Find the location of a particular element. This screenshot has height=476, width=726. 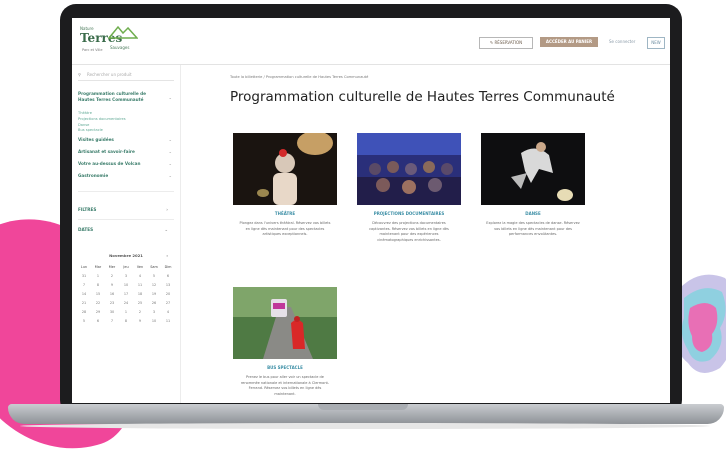

calendar-day: 17 is located at coordinates (126, 294).